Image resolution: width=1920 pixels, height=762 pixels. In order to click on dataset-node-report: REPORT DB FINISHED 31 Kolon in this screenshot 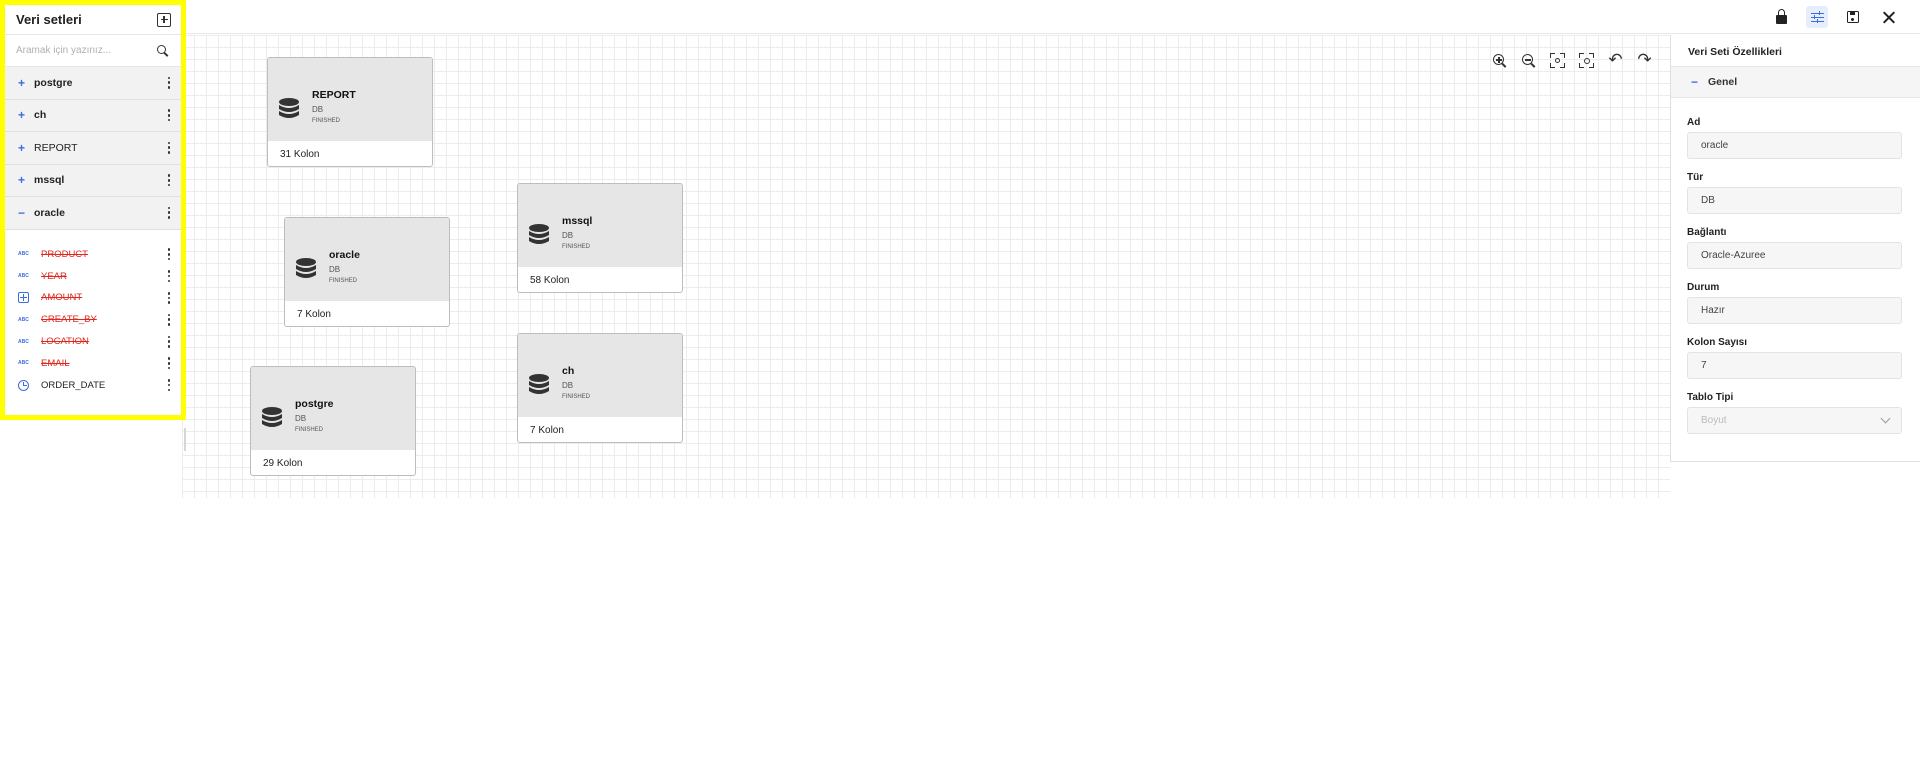, I will do `click(350, 112)`.